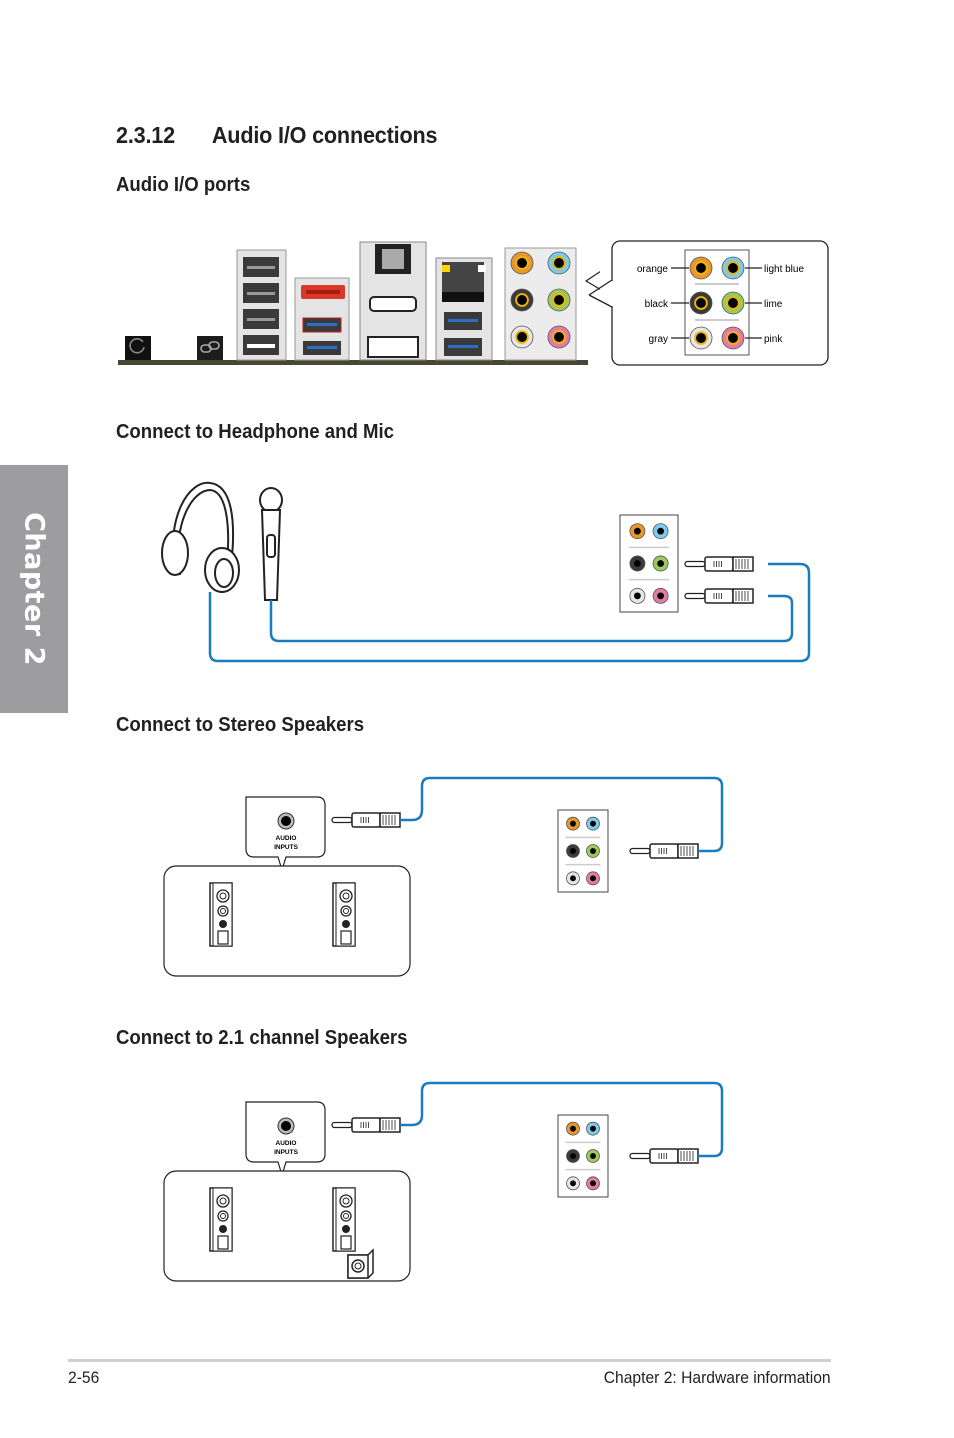 The image size is (954, 1438). I want to click on legend-label-black: black, so click(657, 304).